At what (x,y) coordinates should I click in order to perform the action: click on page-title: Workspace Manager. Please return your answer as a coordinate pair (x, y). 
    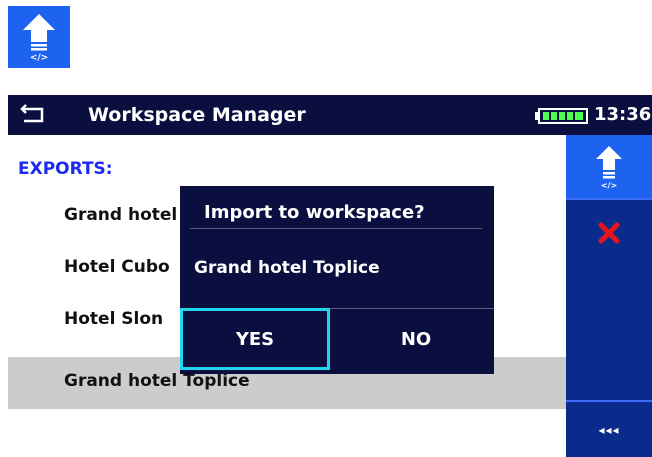
    Looking at the image, I should click on (197, 115).